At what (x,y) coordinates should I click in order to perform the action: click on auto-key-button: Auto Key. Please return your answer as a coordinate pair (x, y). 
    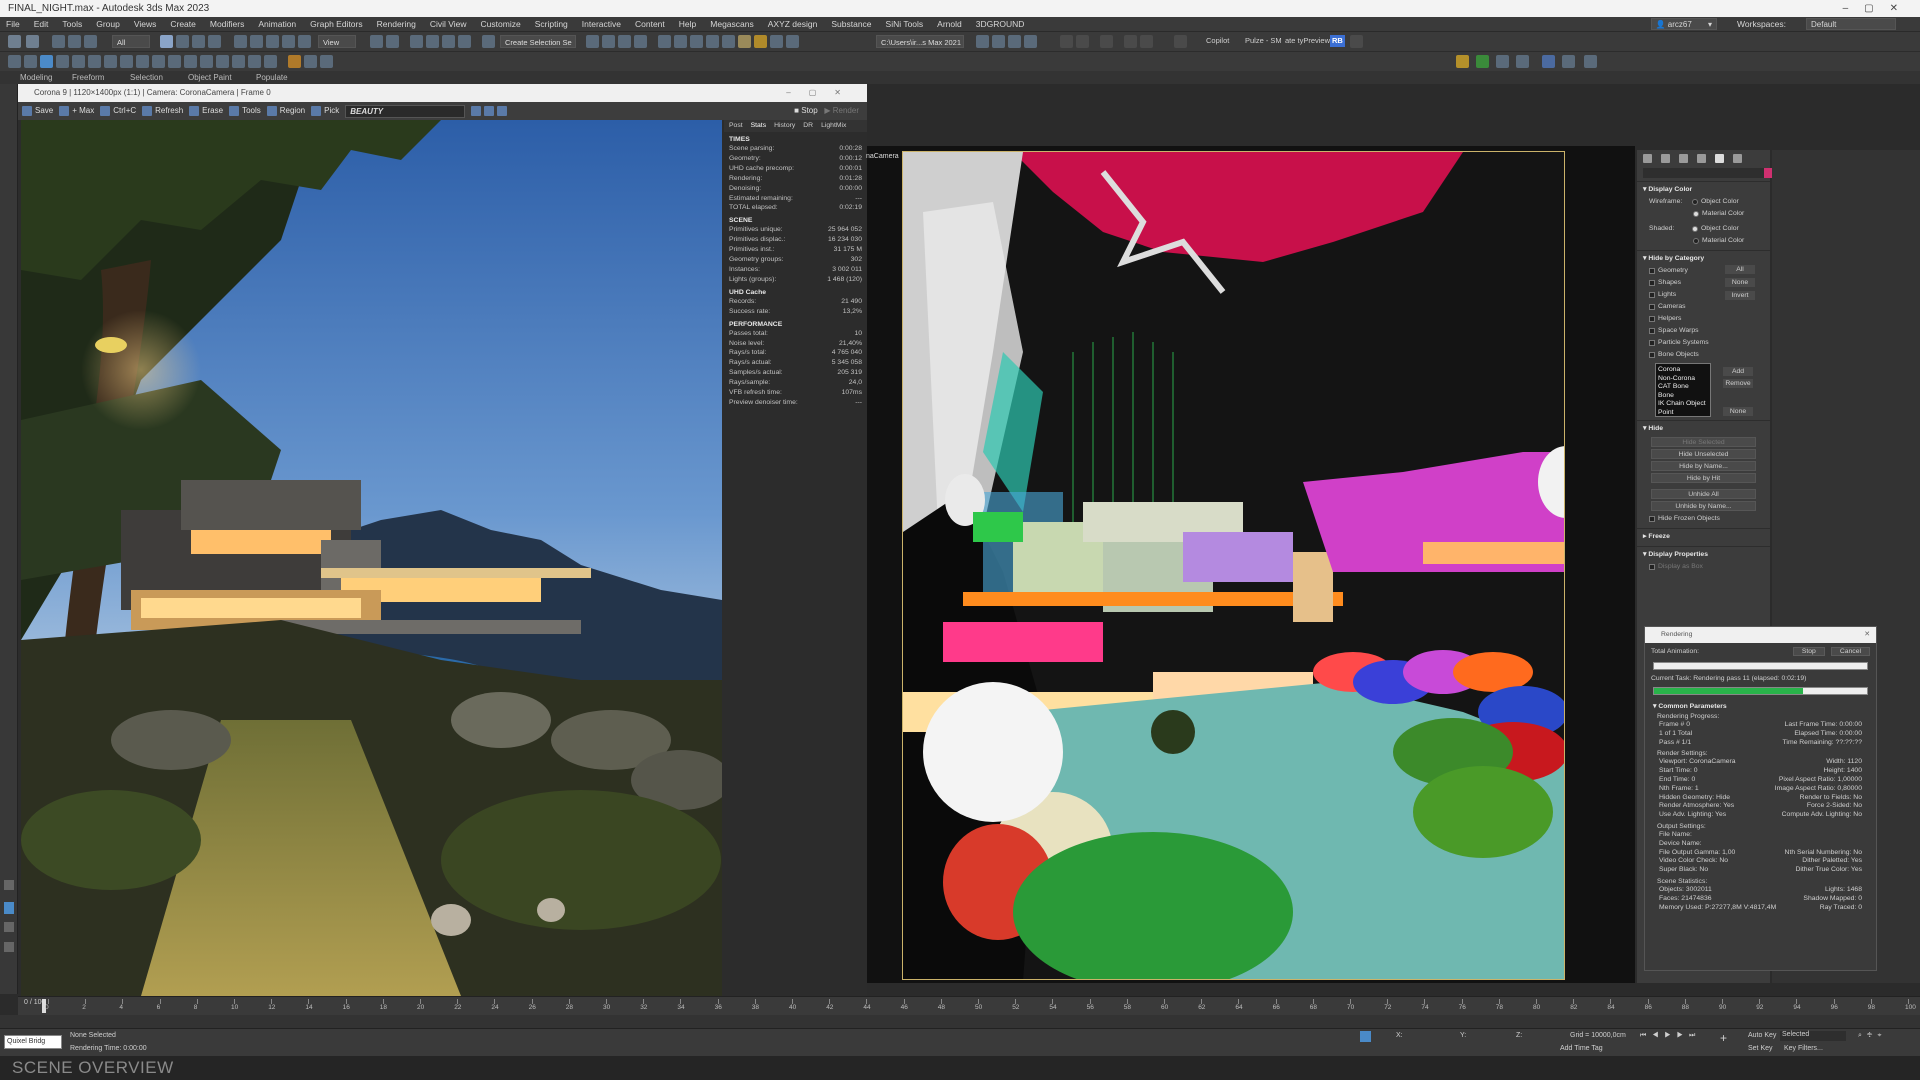
    Looking at the image, I should click on (1762, 1035).